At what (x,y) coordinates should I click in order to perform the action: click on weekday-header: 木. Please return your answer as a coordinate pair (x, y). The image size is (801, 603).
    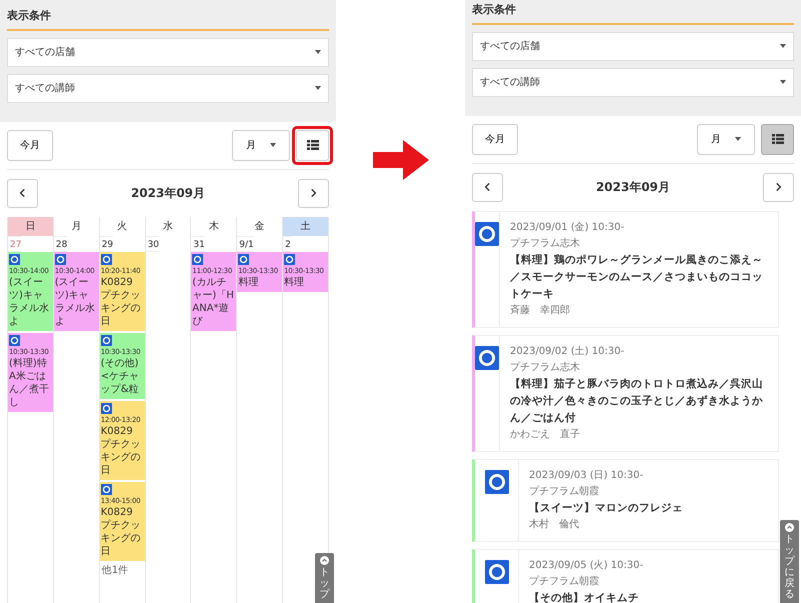
    Looking at the image, I should click on (214, 226).